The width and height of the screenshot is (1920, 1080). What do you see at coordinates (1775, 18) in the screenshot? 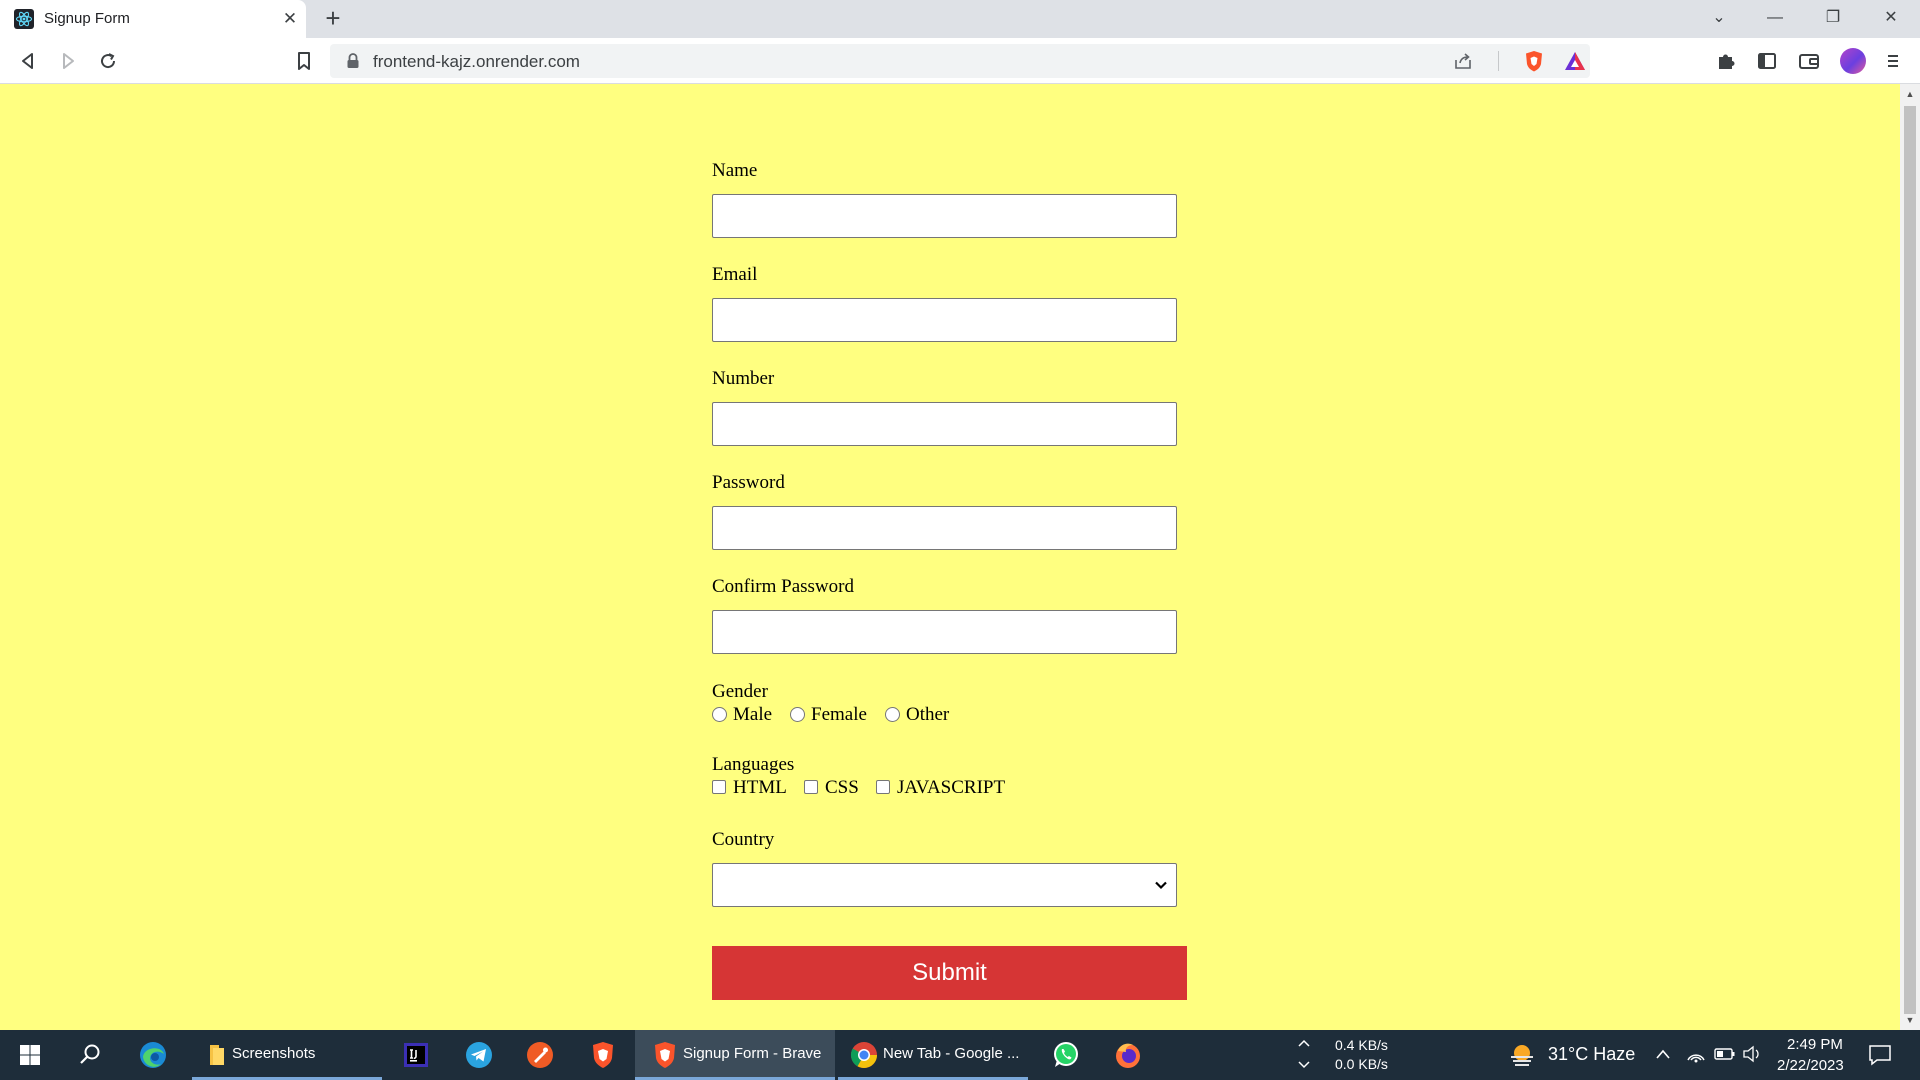
I see `minimize-button: —` at bounding box center [1775, 18].